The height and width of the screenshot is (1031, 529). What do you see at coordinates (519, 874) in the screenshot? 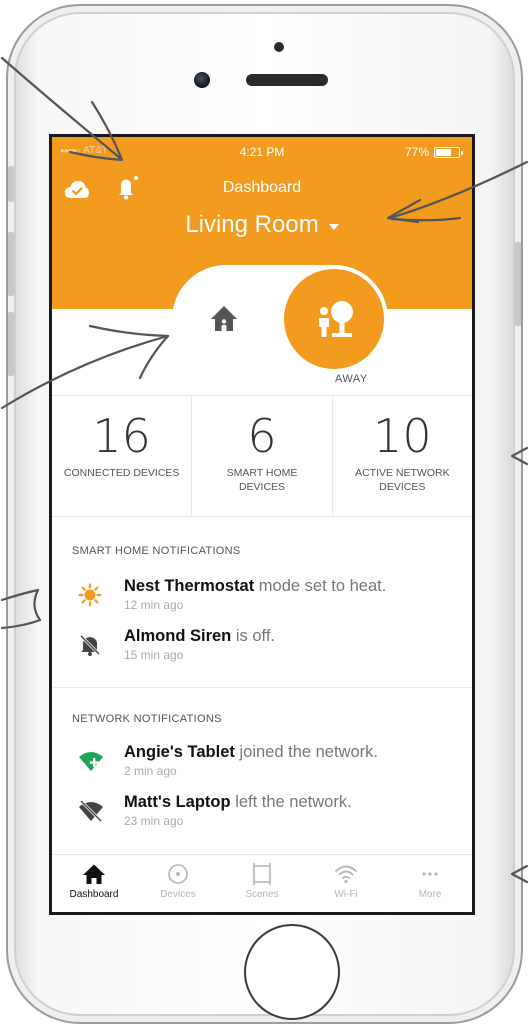
I see `arrow-tabbar-right` at bounding box center [519, 874].